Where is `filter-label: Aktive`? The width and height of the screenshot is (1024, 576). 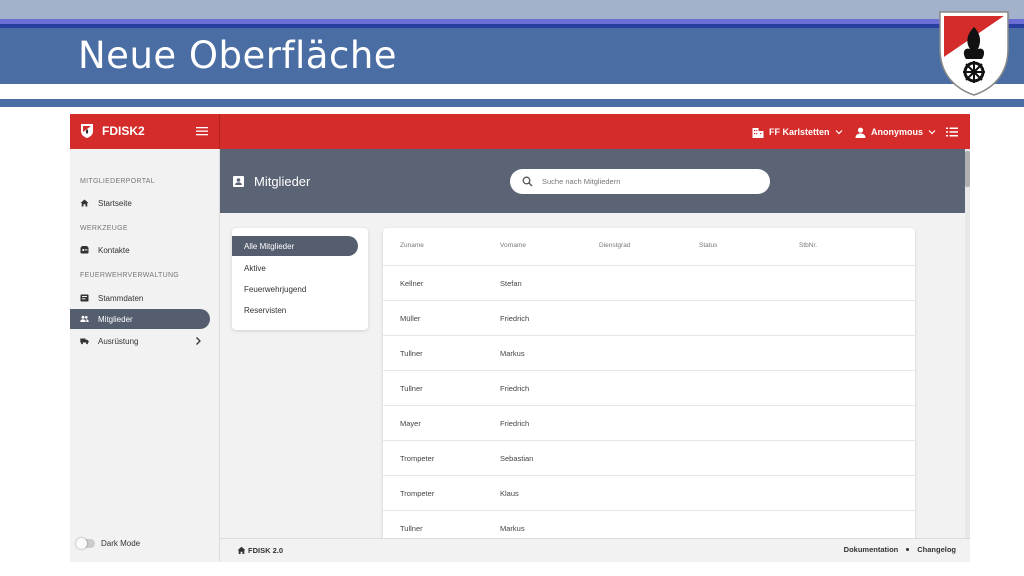
filter-label: Aktive is located at coordinates (255, 268).